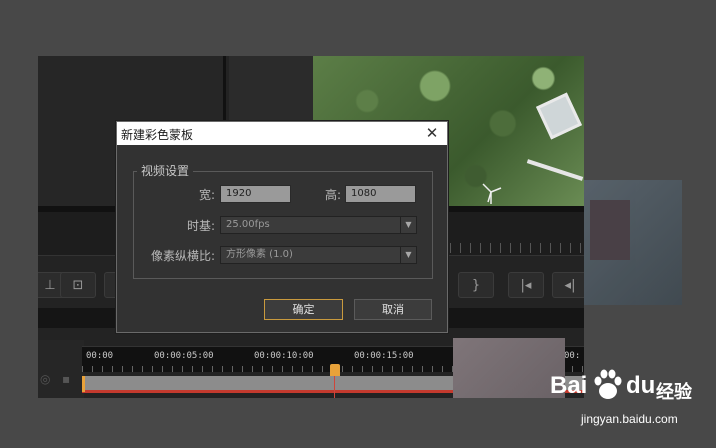 This screenshot has width=716, height=448. Describe the element at coordinates (66, 379) in the screenshot. I see `lock-icon: ▪` at that location.